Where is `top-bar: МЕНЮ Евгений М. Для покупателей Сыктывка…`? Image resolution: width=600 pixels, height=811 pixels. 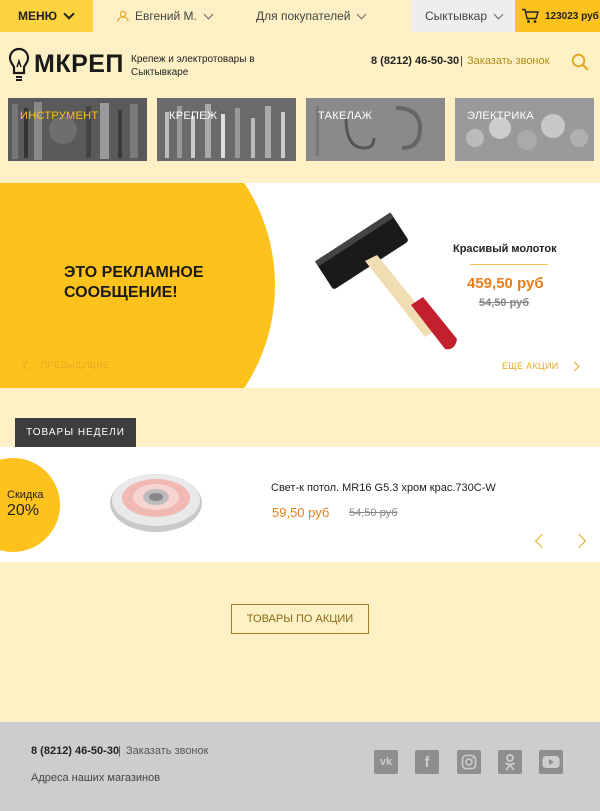 top-bar: МЕНЮ Евгений М. Для покупателей Сыктывка… is located at coordinates (300, 16).